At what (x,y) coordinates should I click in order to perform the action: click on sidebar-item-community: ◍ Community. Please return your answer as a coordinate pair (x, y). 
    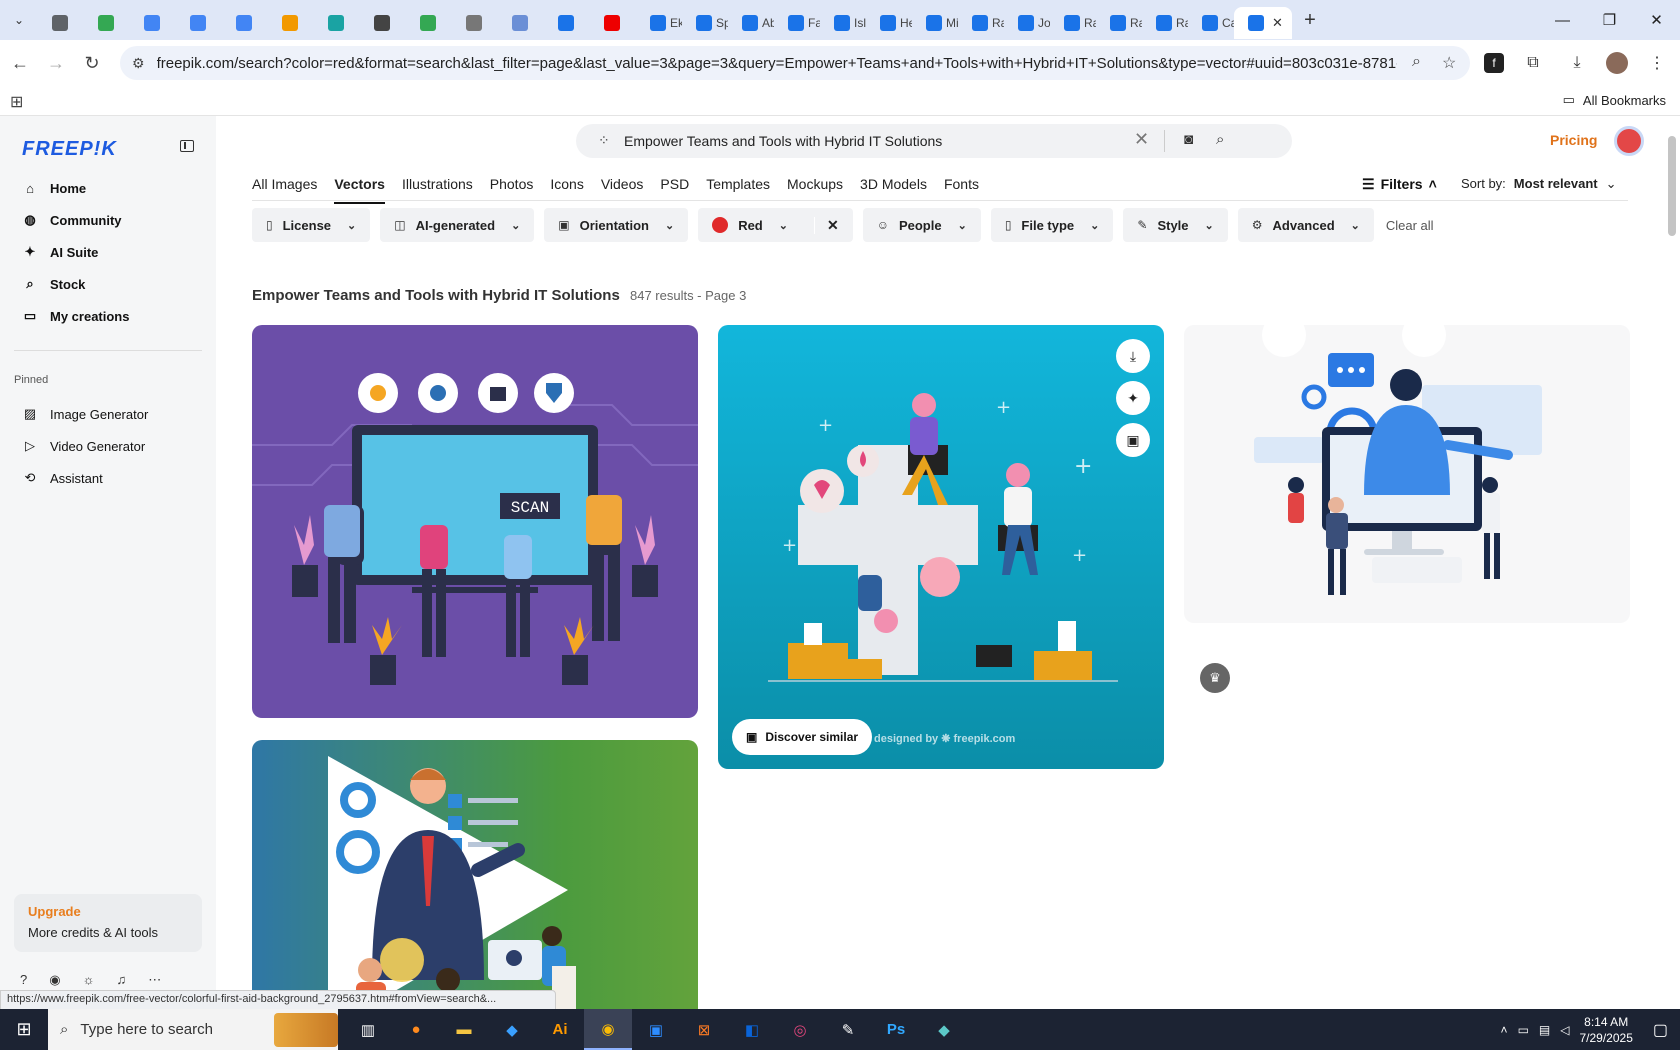
    Looking at the image, I should click on (108, 220).